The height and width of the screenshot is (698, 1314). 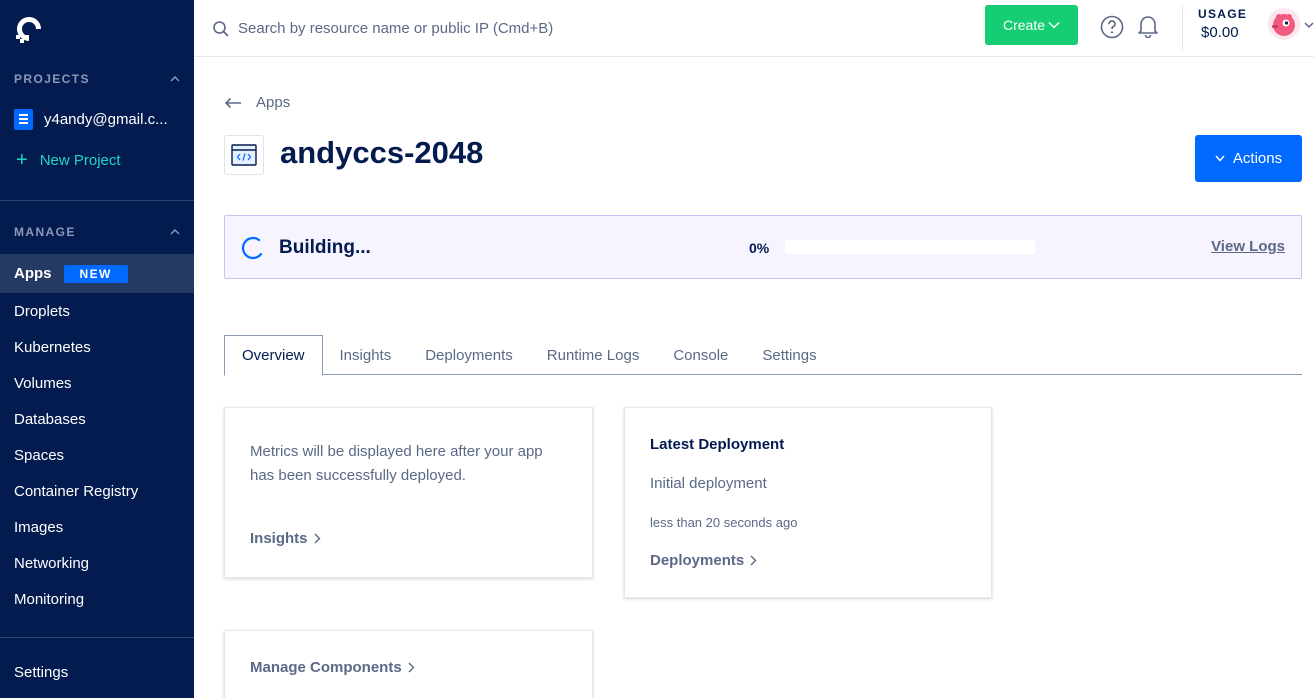 I want to click on sidebar-item-images: Images, so click(x=97, y=527).